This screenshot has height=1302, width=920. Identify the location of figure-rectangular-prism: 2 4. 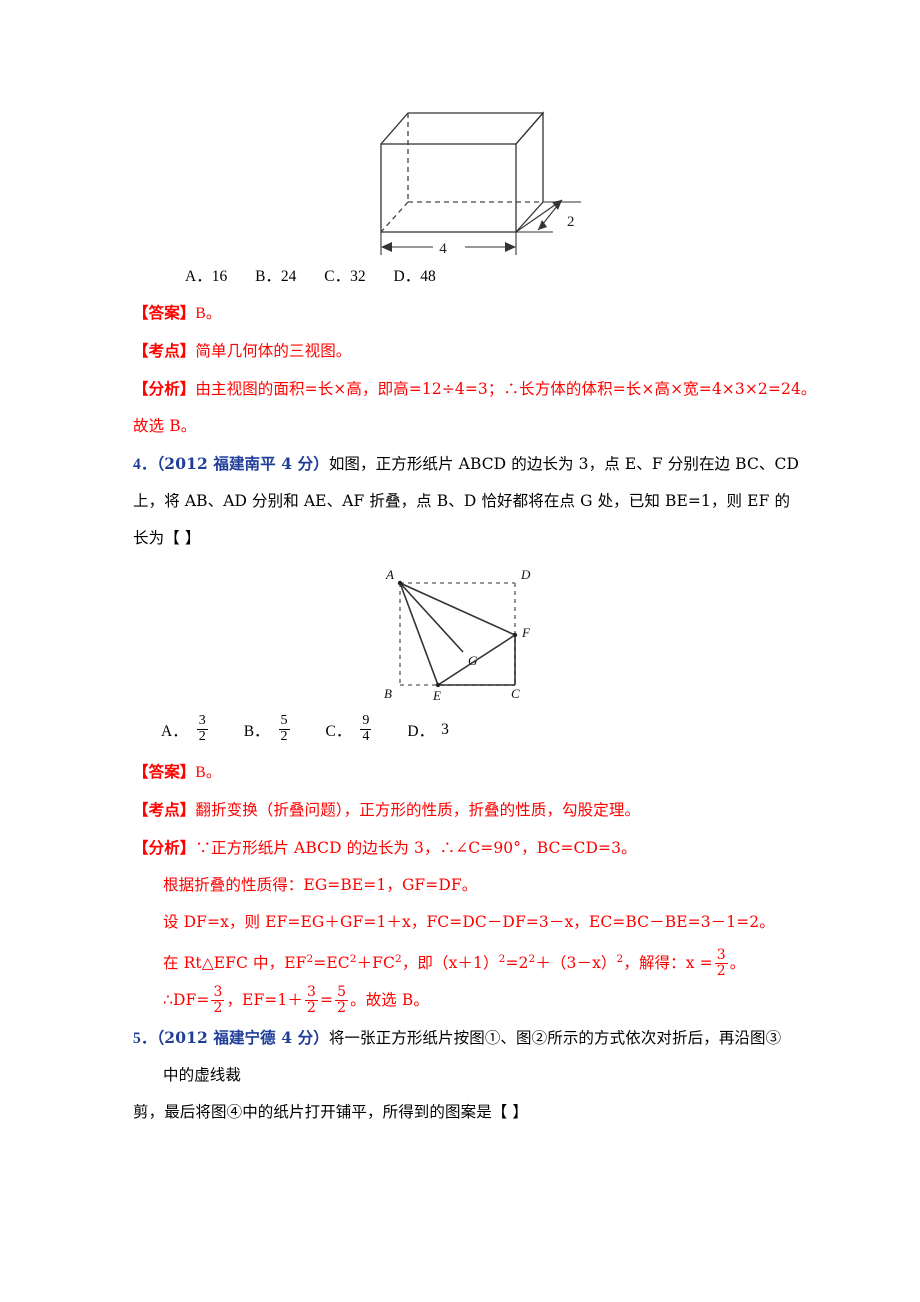
(463, 170).